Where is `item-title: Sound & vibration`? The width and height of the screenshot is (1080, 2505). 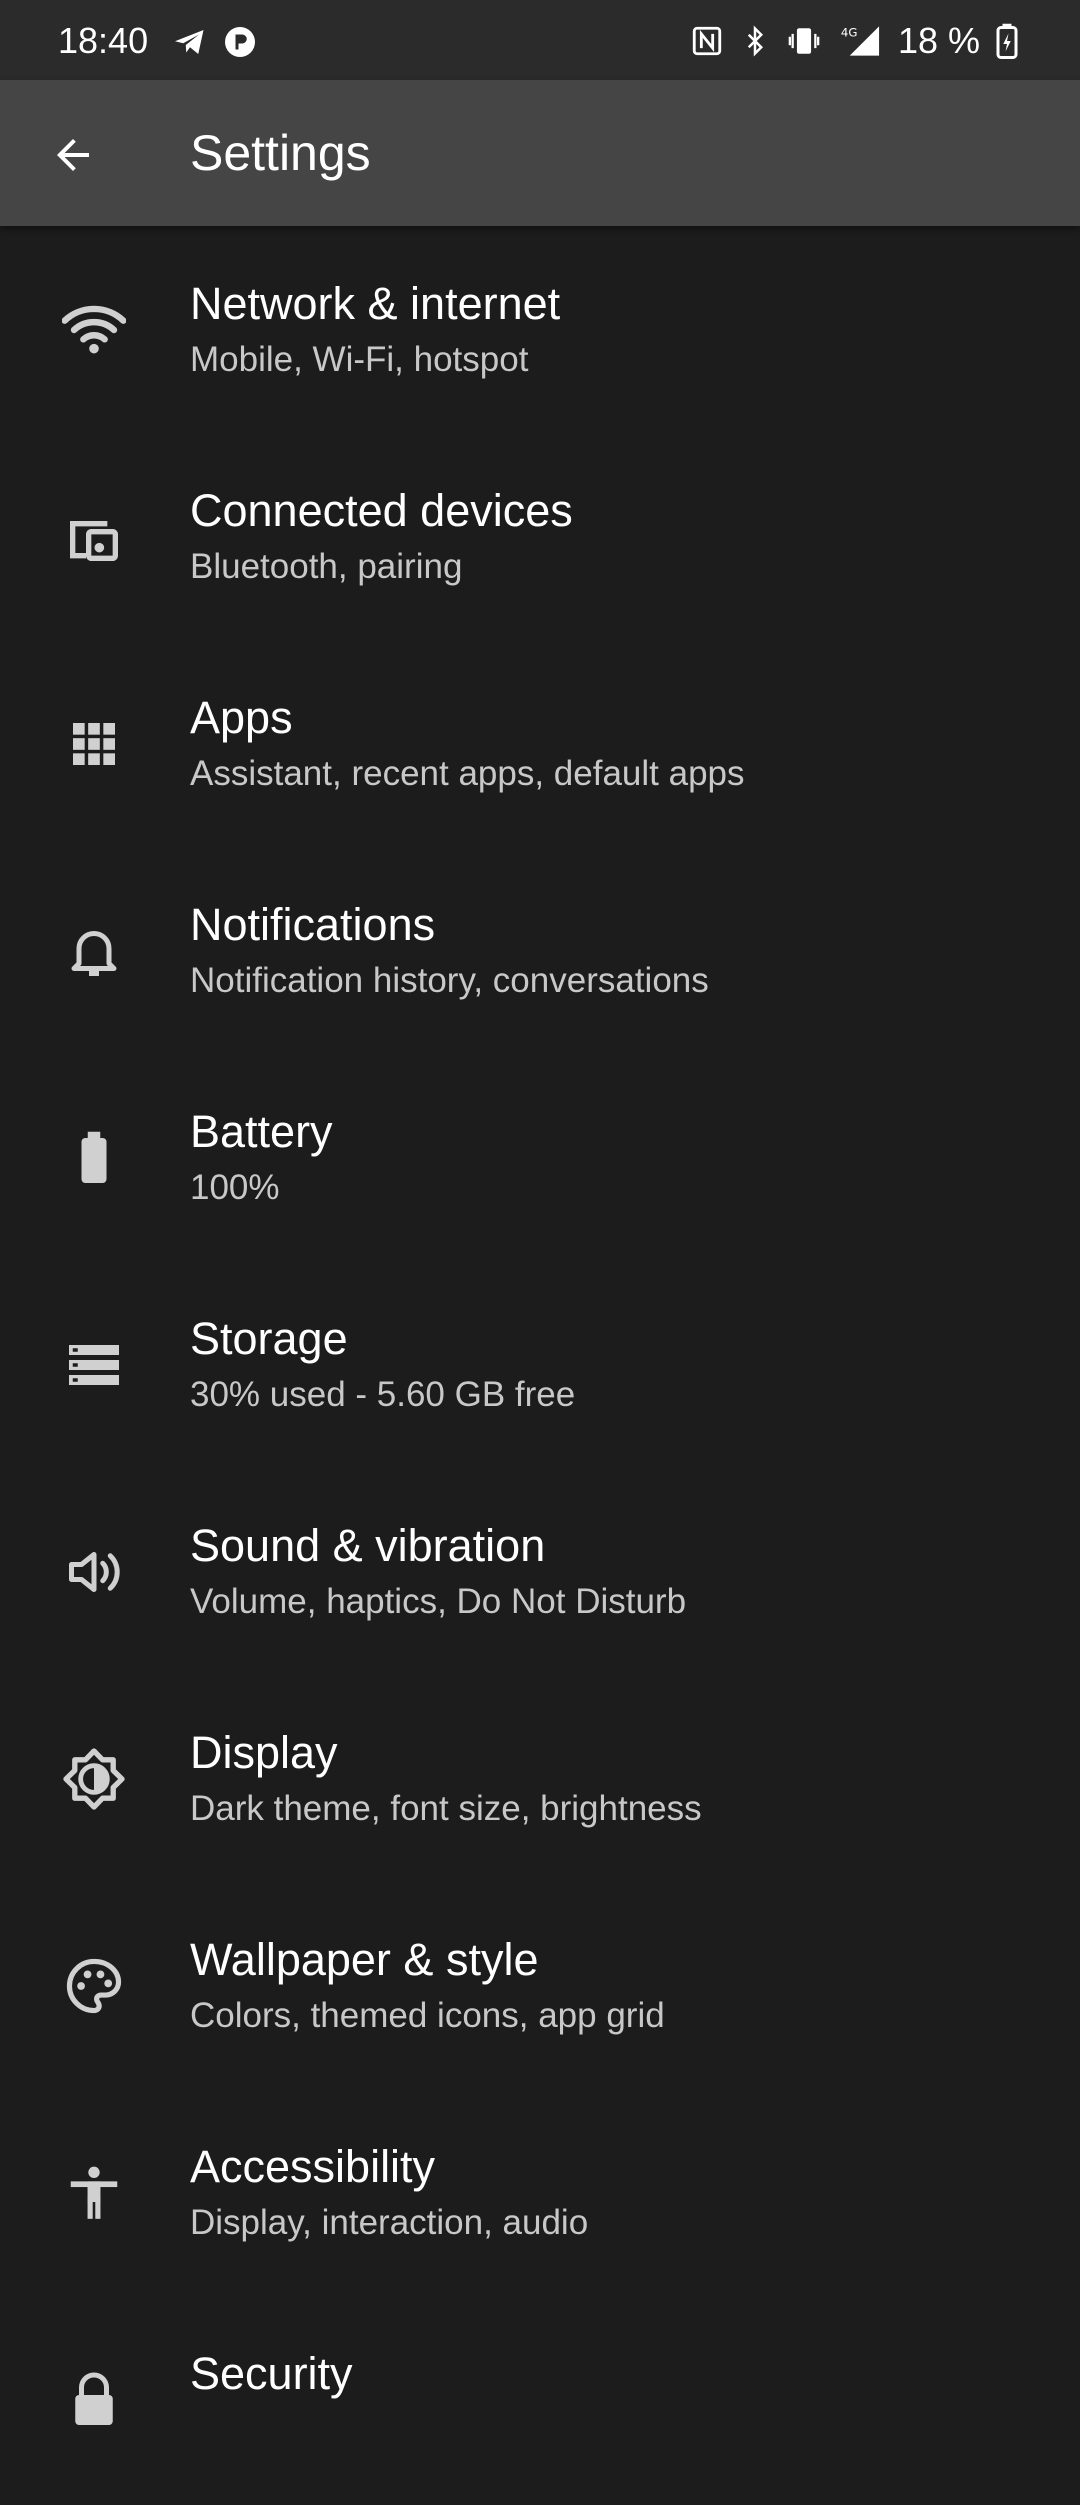 item-title: Sound & vibration is located at coordinates (368, 1545).